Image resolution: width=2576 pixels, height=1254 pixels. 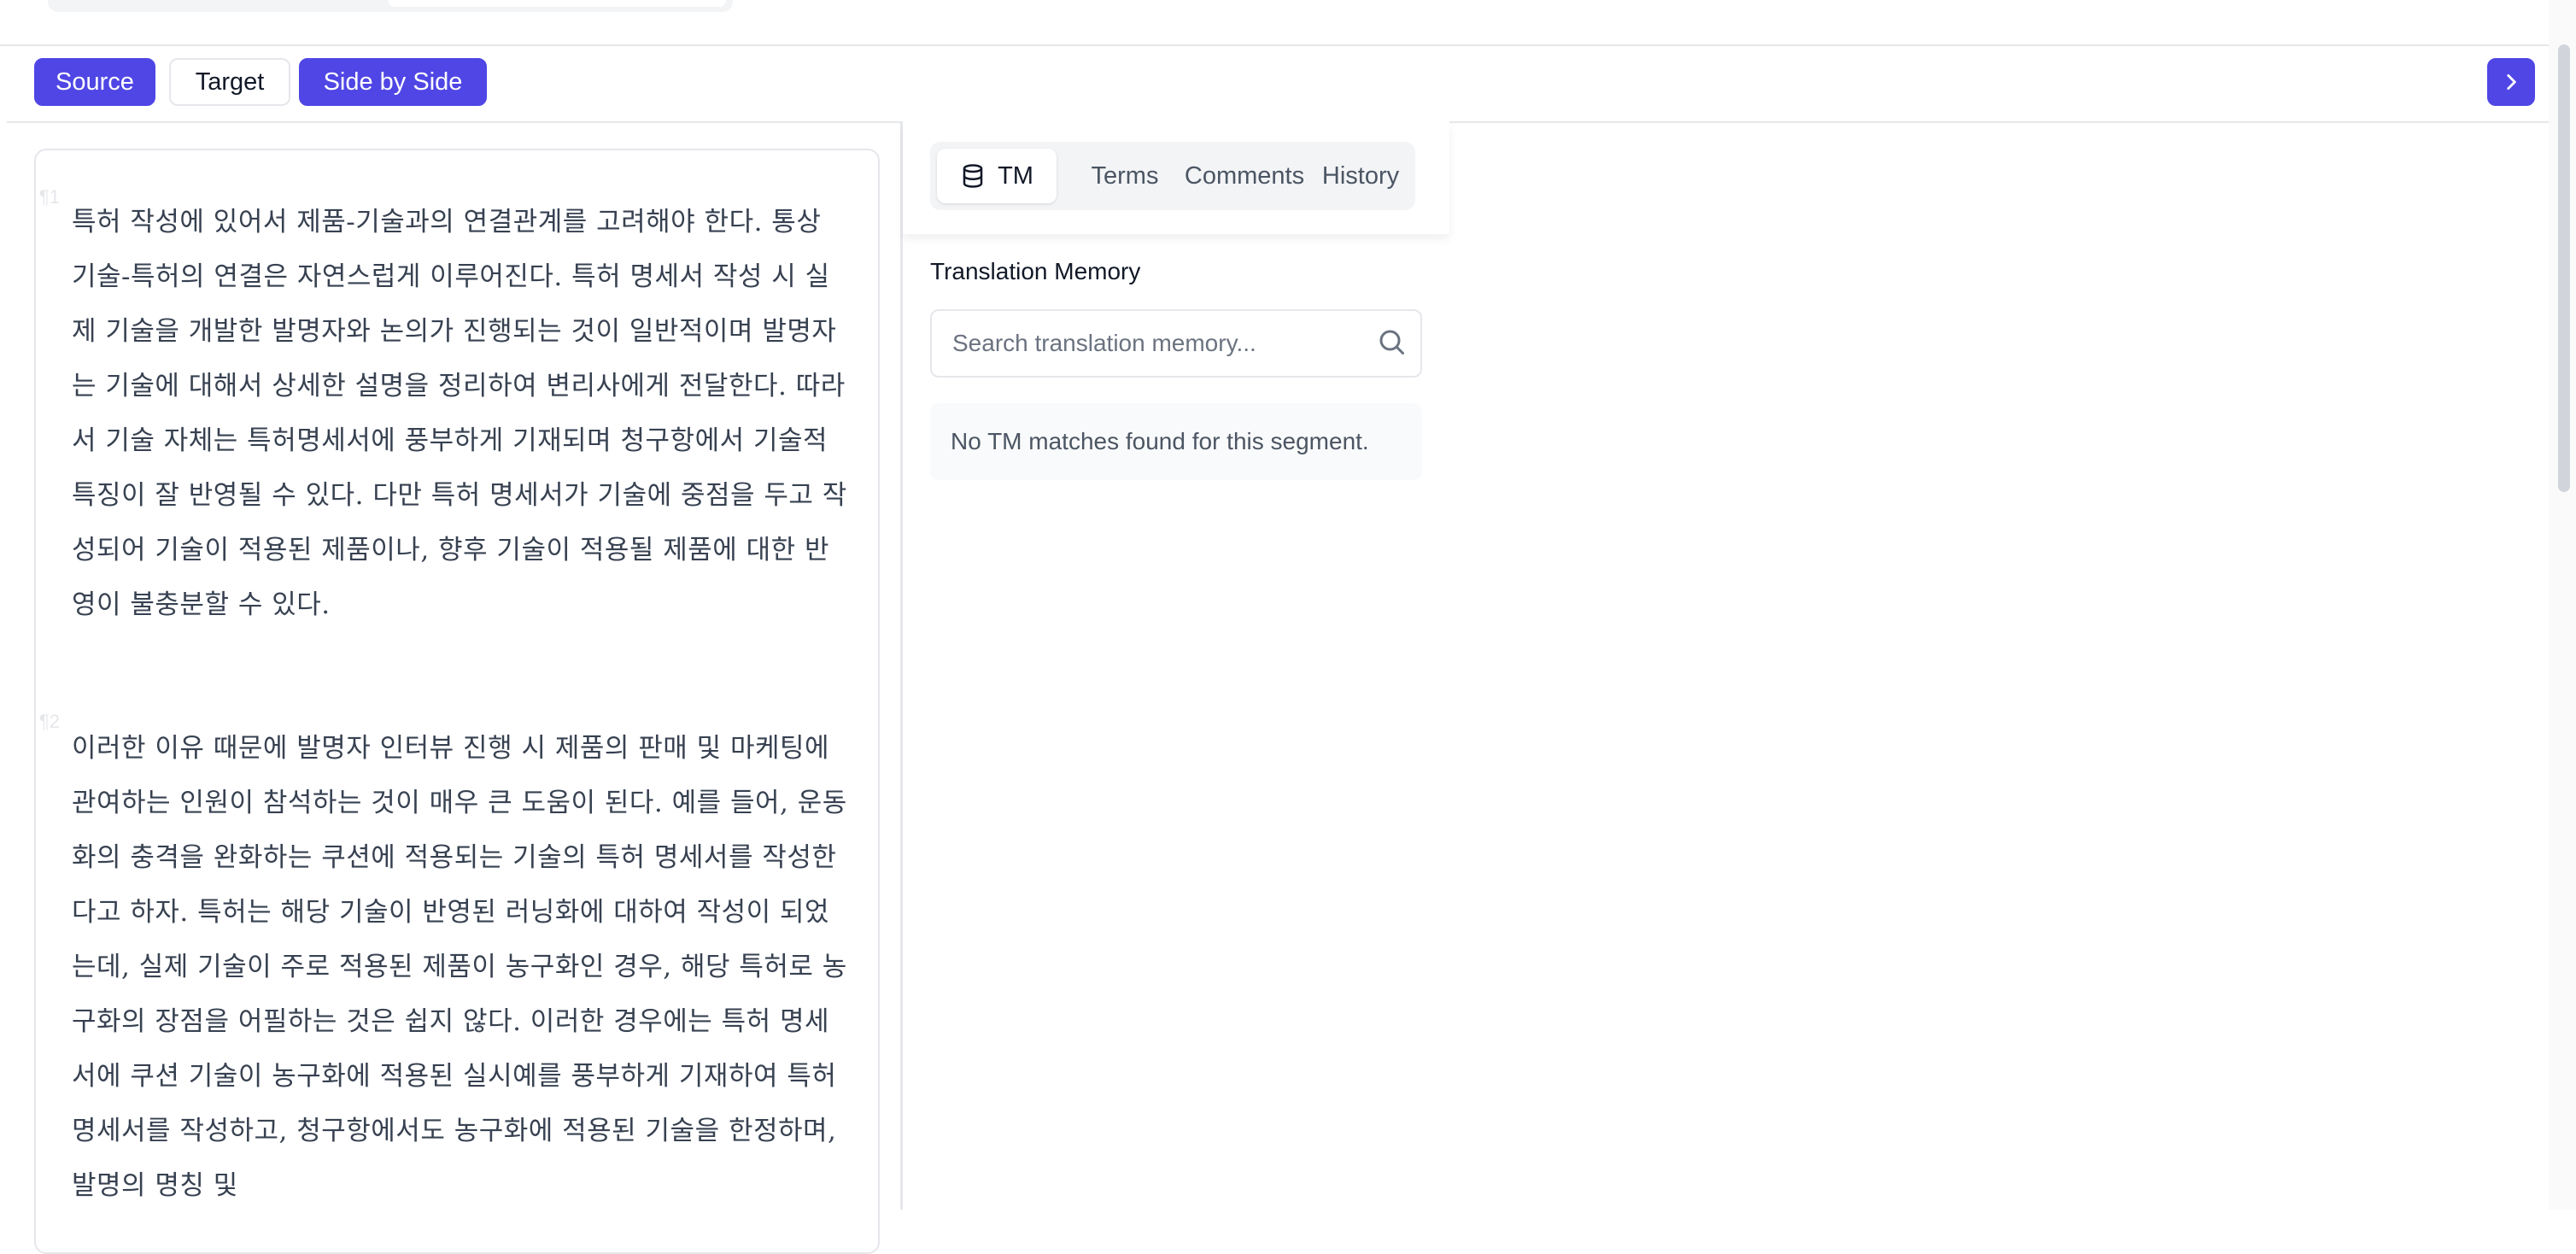 I want to click on next-segment-button, so click(x=2511, y=82).